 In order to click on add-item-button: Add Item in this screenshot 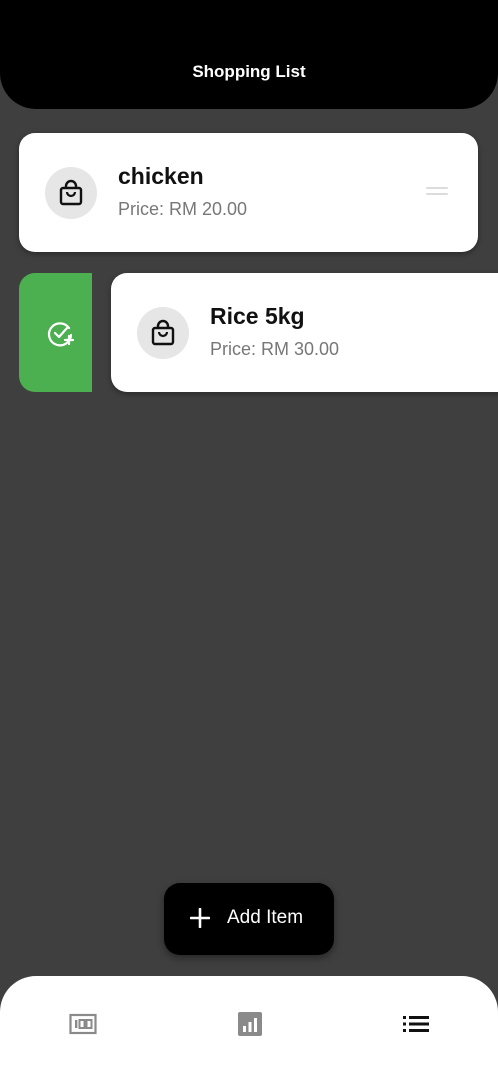, I will do `click(249, 919)`.